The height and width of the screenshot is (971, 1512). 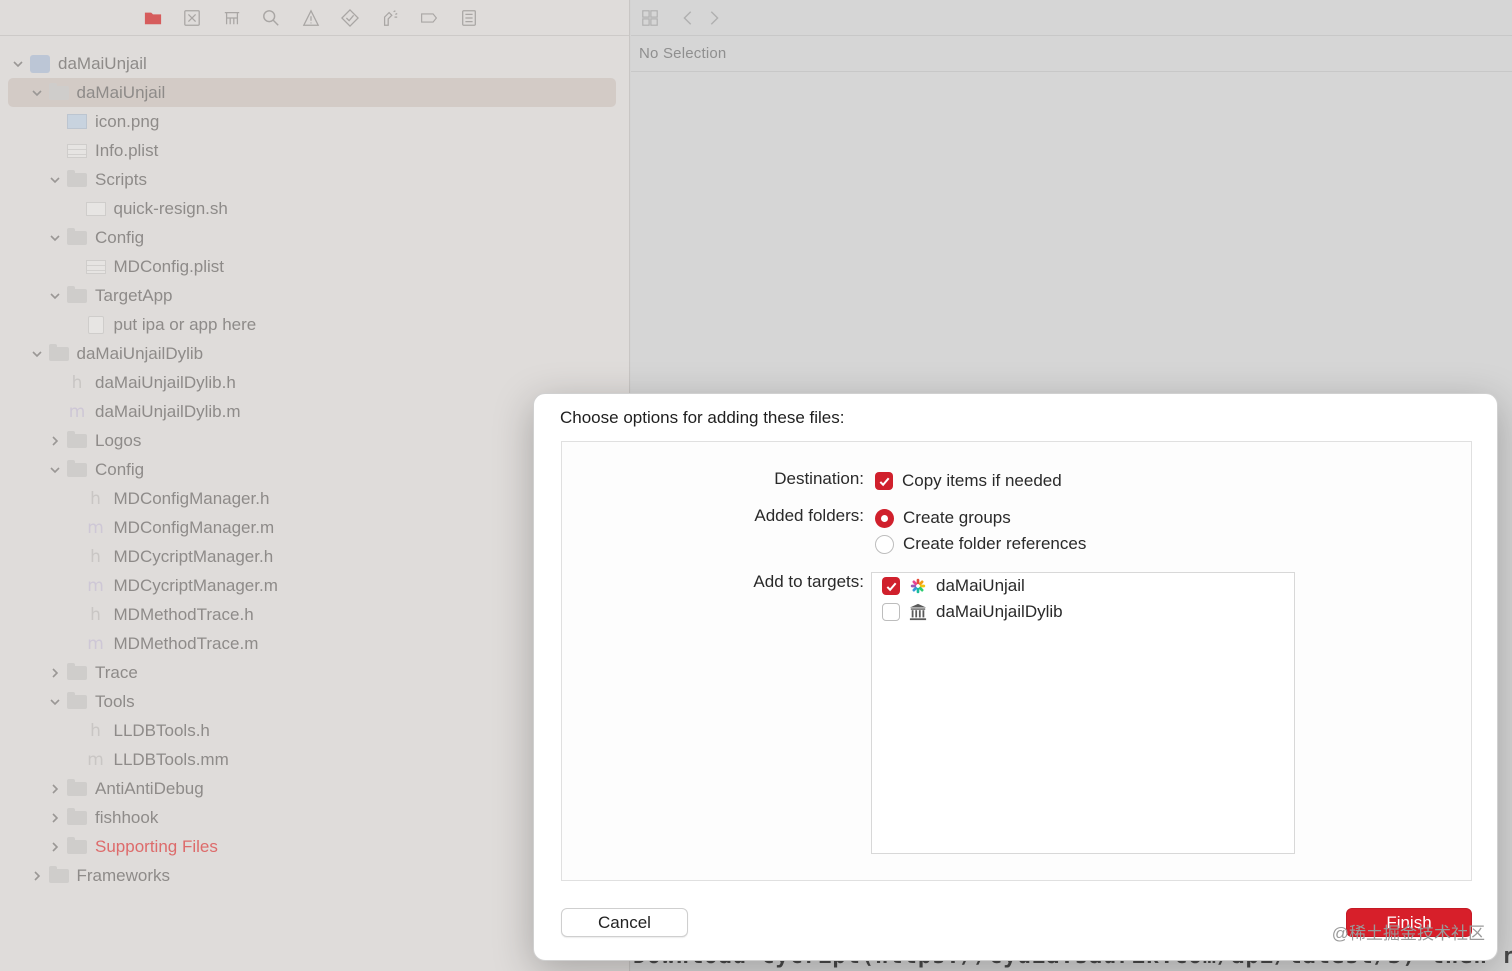 I want to click on app-icon, so click(x=918, y=586).